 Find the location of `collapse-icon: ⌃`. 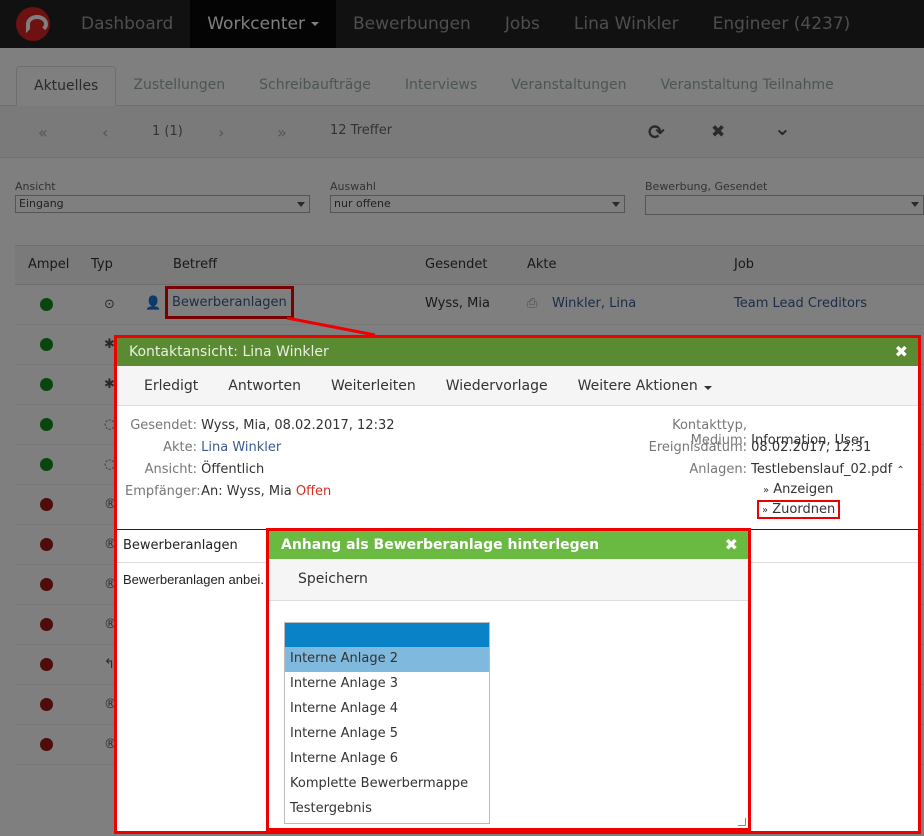

collapse-icon: ⌃ is located at coordinates (900, 470).